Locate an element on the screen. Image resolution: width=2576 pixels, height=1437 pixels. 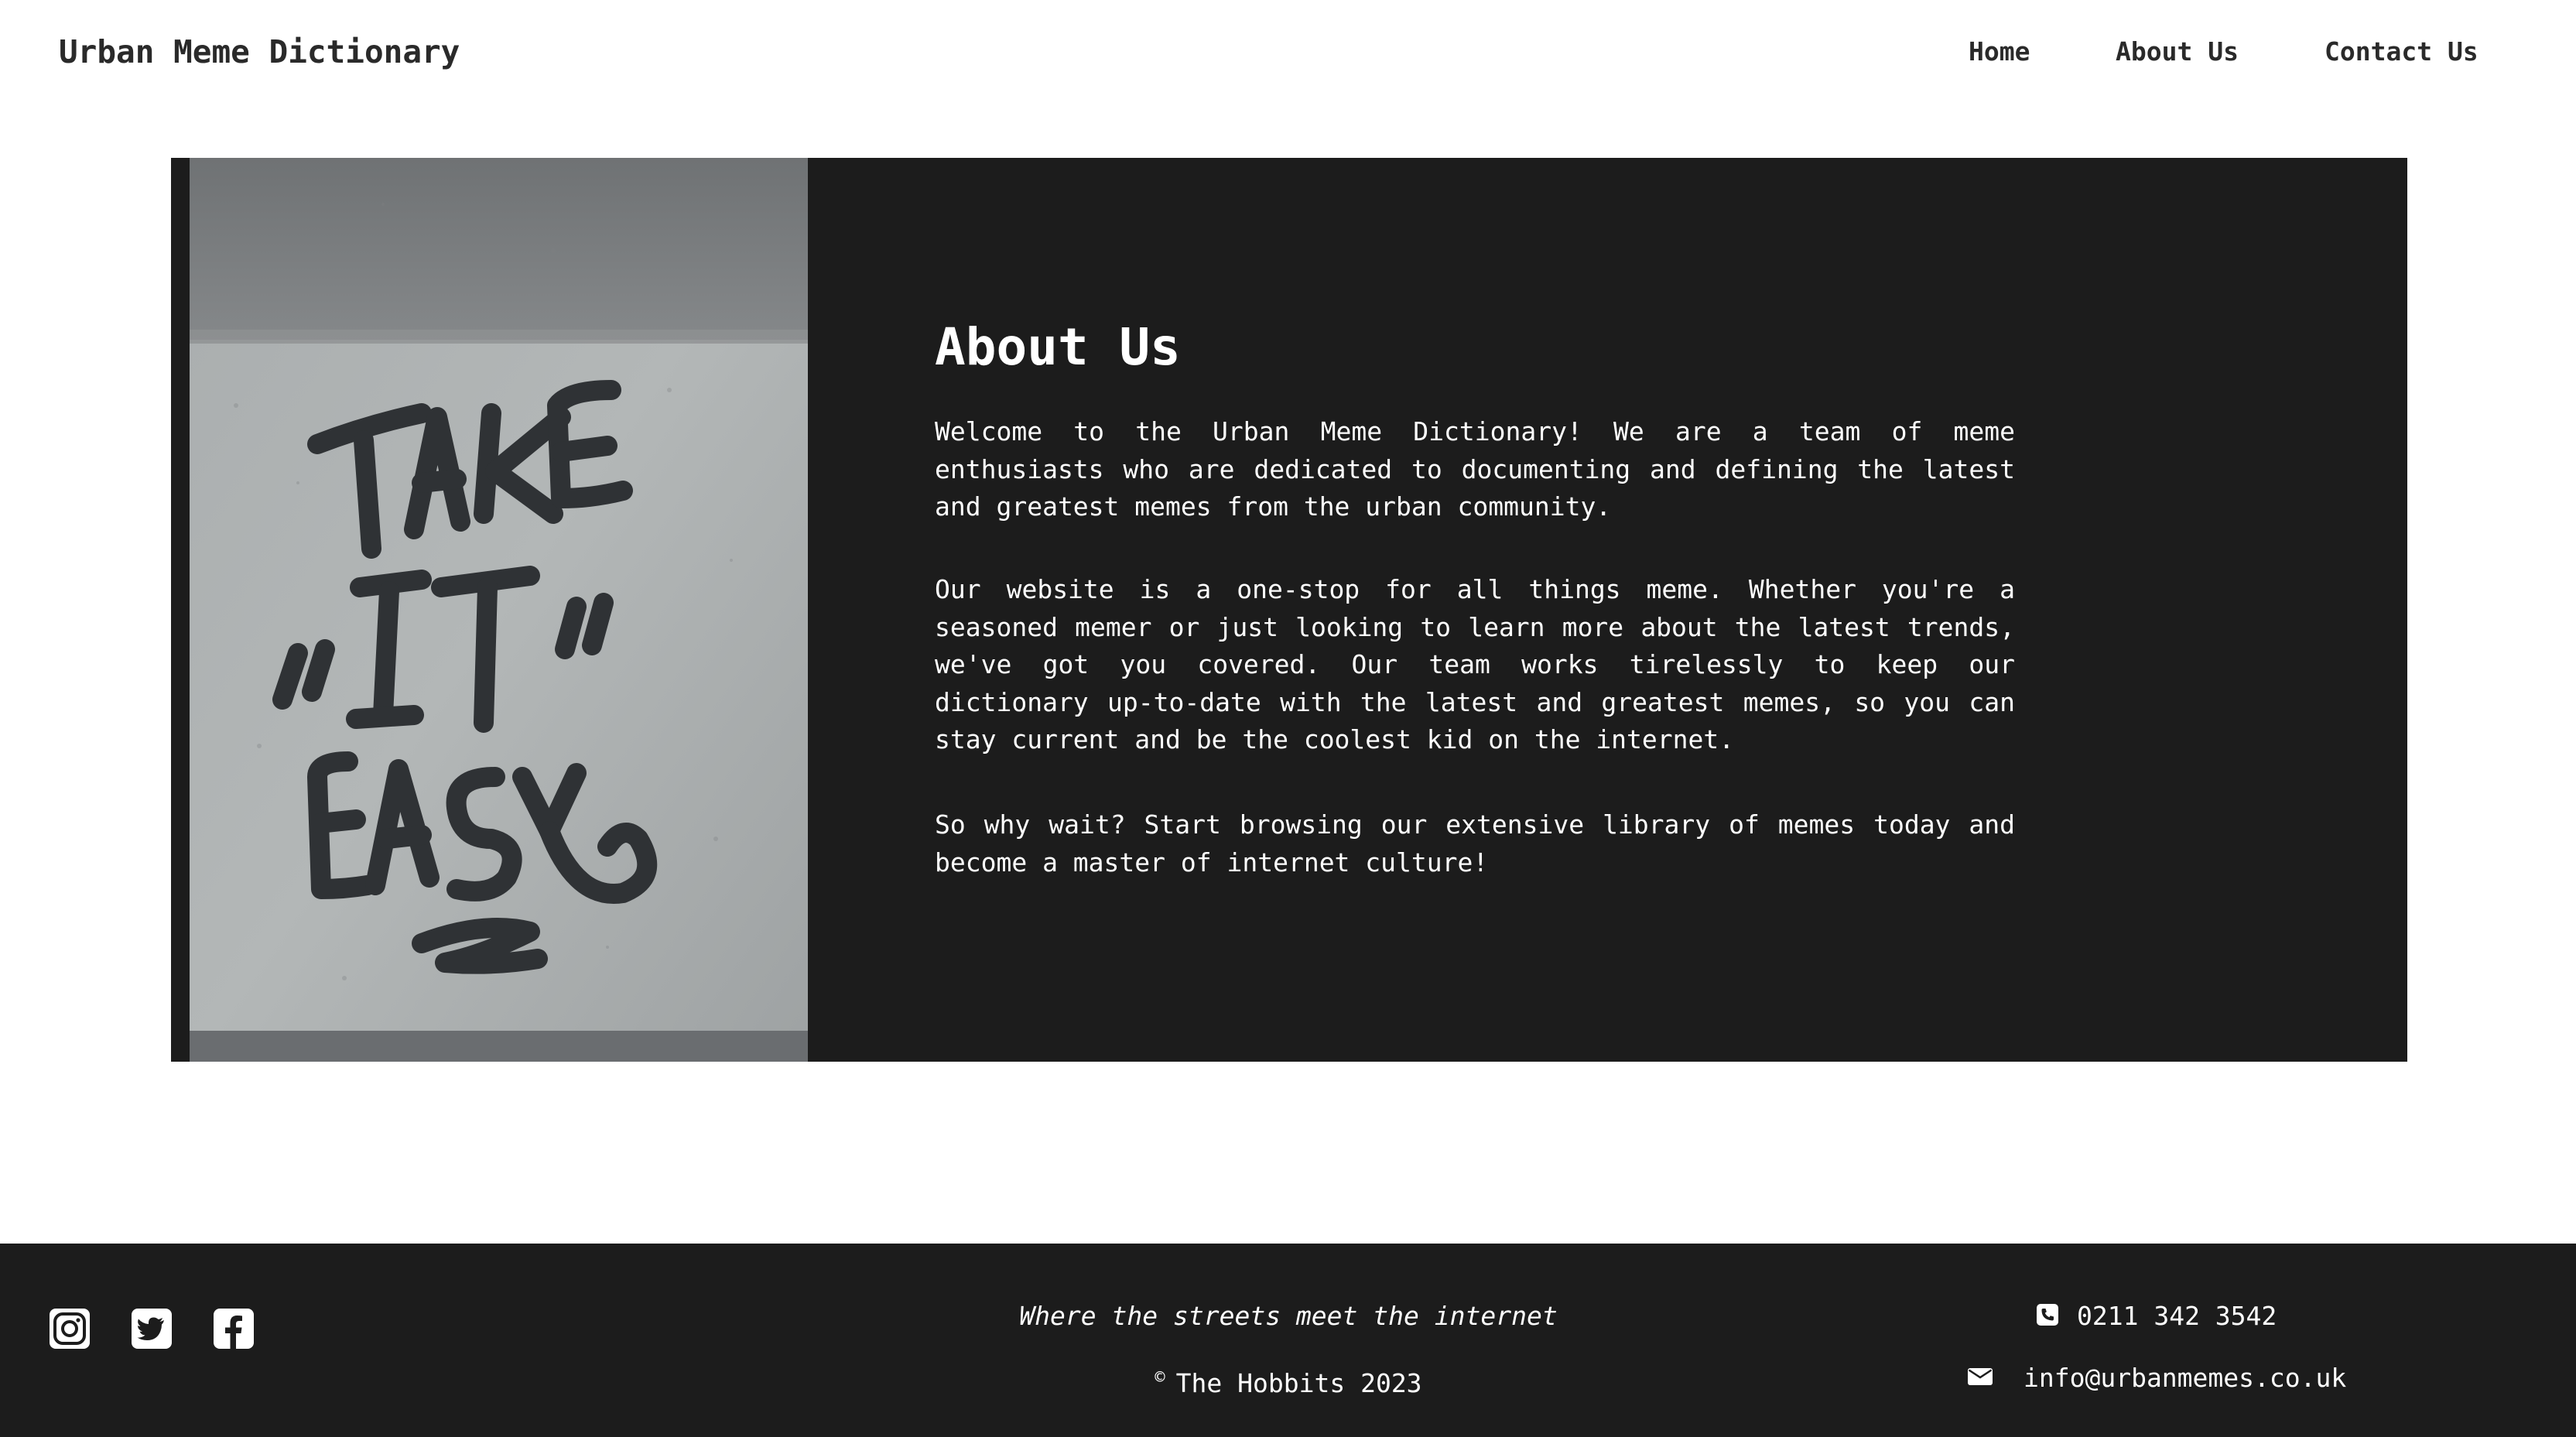
copyright-text: The Hobbits 2023 is located at coordinates (1299, 1383).